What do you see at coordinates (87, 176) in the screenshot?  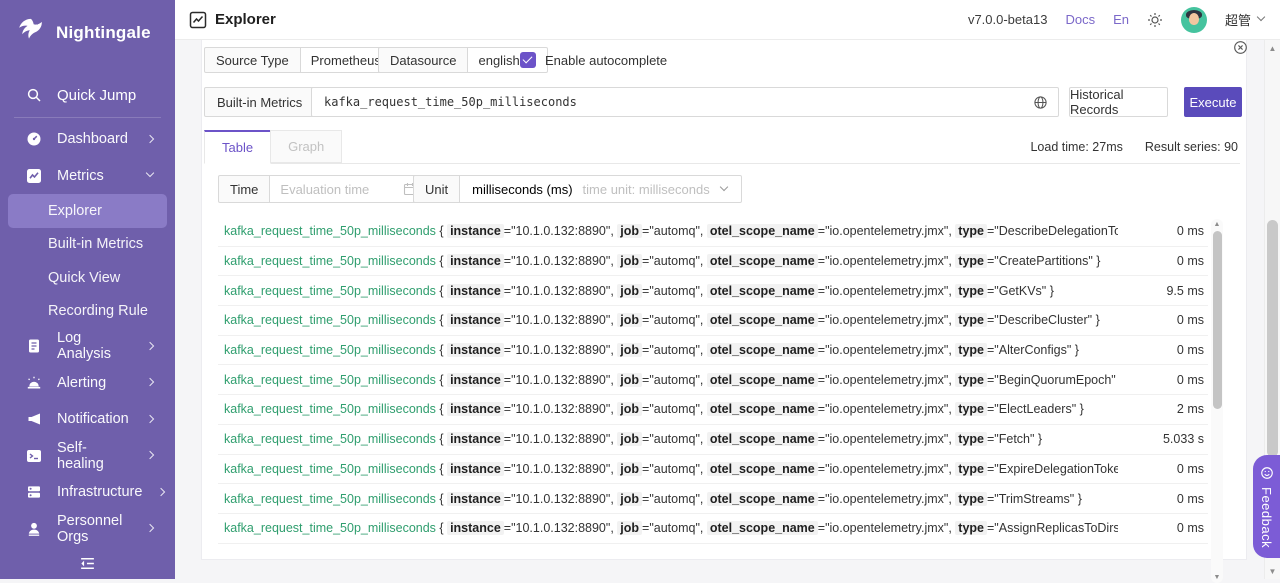 I see `sidebar-item-metrics: Metrics` at bounding box center [87, 176].